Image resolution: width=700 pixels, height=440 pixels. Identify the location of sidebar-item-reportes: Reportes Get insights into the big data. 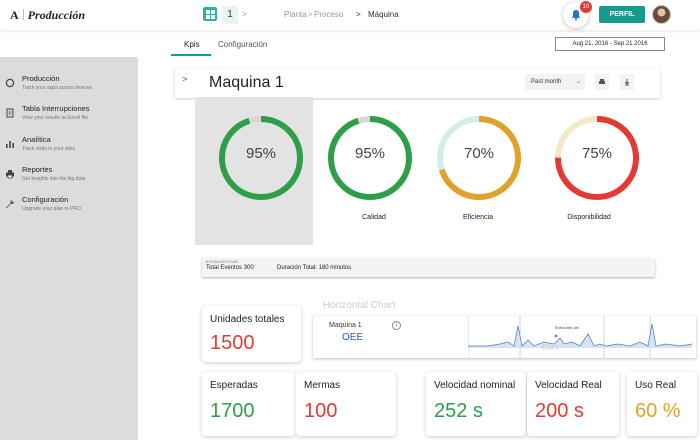
(69, 179).